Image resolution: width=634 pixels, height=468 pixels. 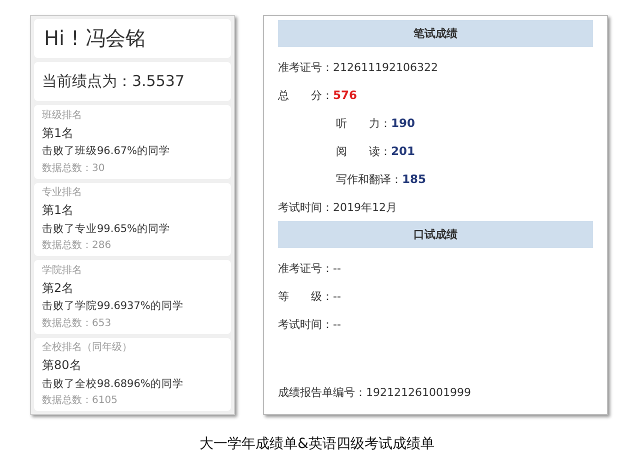 I want to click on section-header: 笔试成绩, so click(x=435, y=33).